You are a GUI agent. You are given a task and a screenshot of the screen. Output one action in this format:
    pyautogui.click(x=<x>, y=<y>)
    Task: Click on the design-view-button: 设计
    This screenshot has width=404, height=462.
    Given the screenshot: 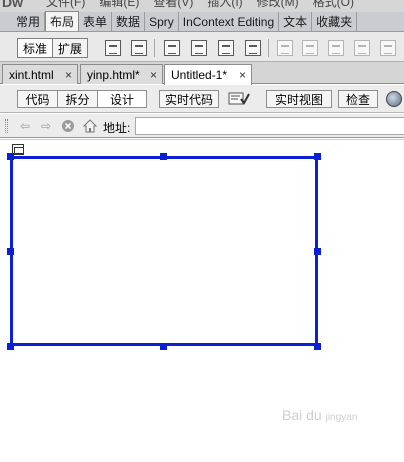 What is the action you would take?
    pyautogui.click(x=122, y=99)
    